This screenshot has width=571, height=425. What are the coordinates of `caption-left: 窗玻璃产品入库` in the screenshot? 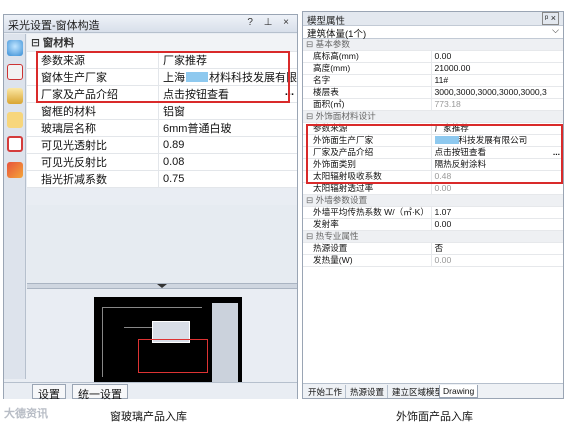 It's located at (148, 417).